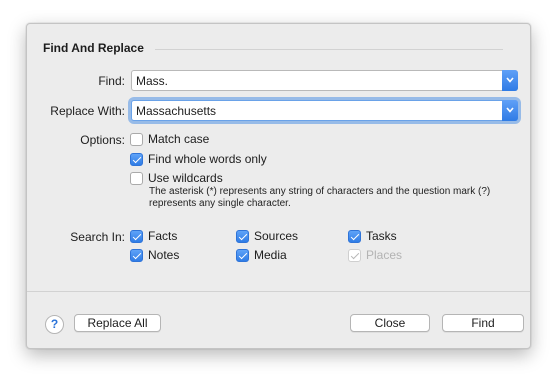 The image size is (559, 374). What do you see at coordinates (321, 80) in the screenshot?
I see `find-input` at bounding box center [321, 80].